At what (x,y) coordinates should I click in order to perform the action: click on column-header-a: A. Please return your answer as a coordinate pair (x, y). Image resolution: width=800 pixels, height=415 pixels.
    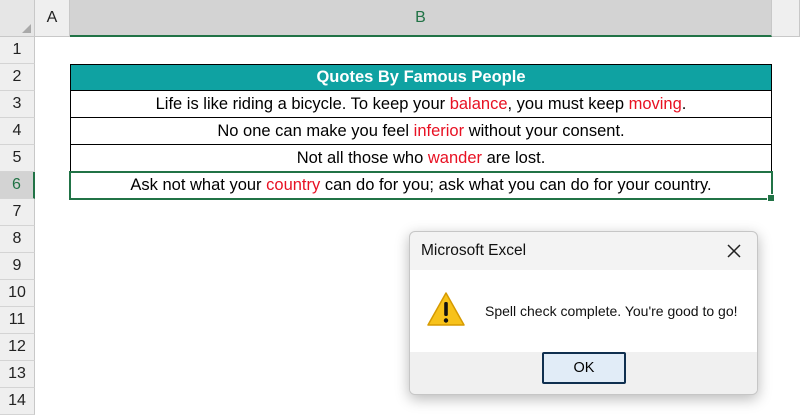
    Looking at the image, I should click on (52, 18).